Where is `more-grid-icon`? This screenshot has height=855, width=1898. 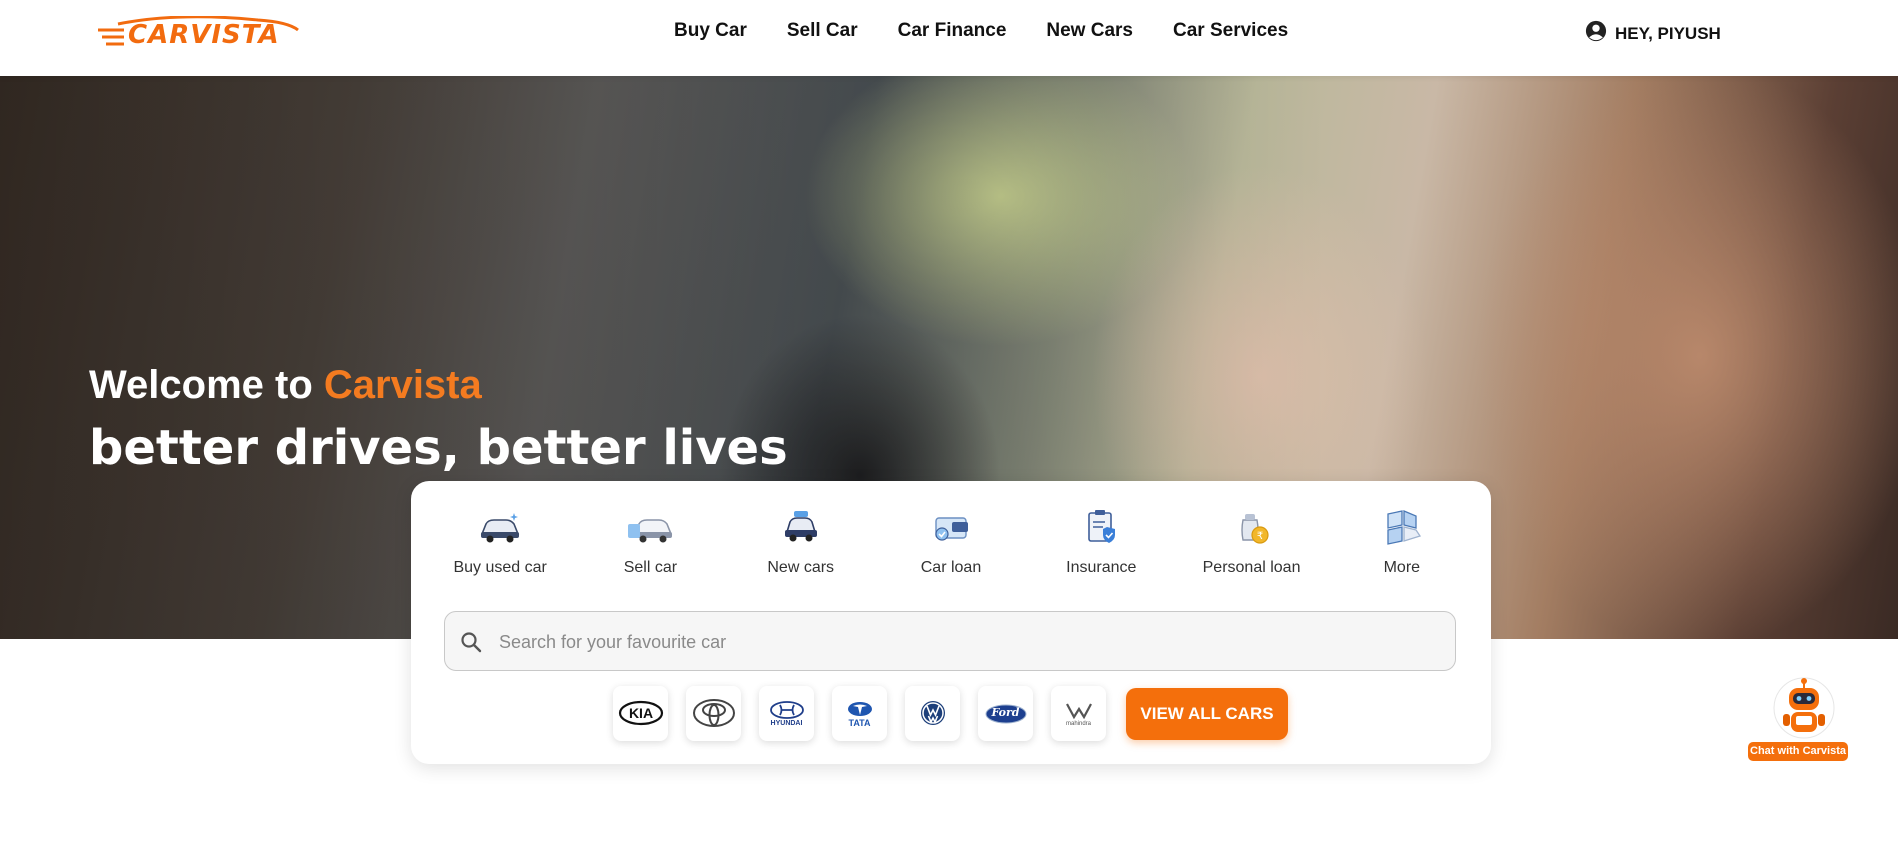
more-grid-icon is located at coordinates (1402, 527).